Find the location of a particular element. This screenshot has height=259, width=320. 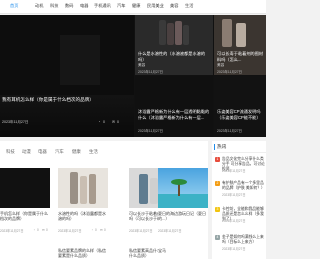

tab-tech: 科技 is located at coordinates (10, 152).